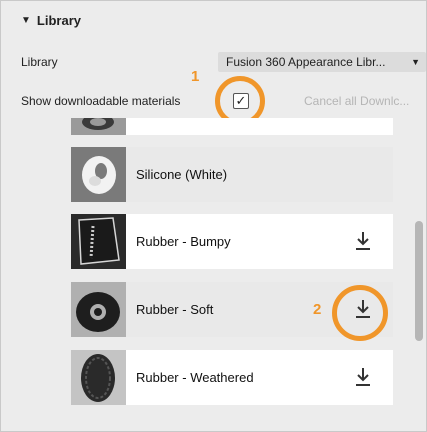 The image size is (427, 432). What do you see at coordinates (317, 309) in the screenshot?
I see `callout-number-2: 2` at bounding box center [317, 309].